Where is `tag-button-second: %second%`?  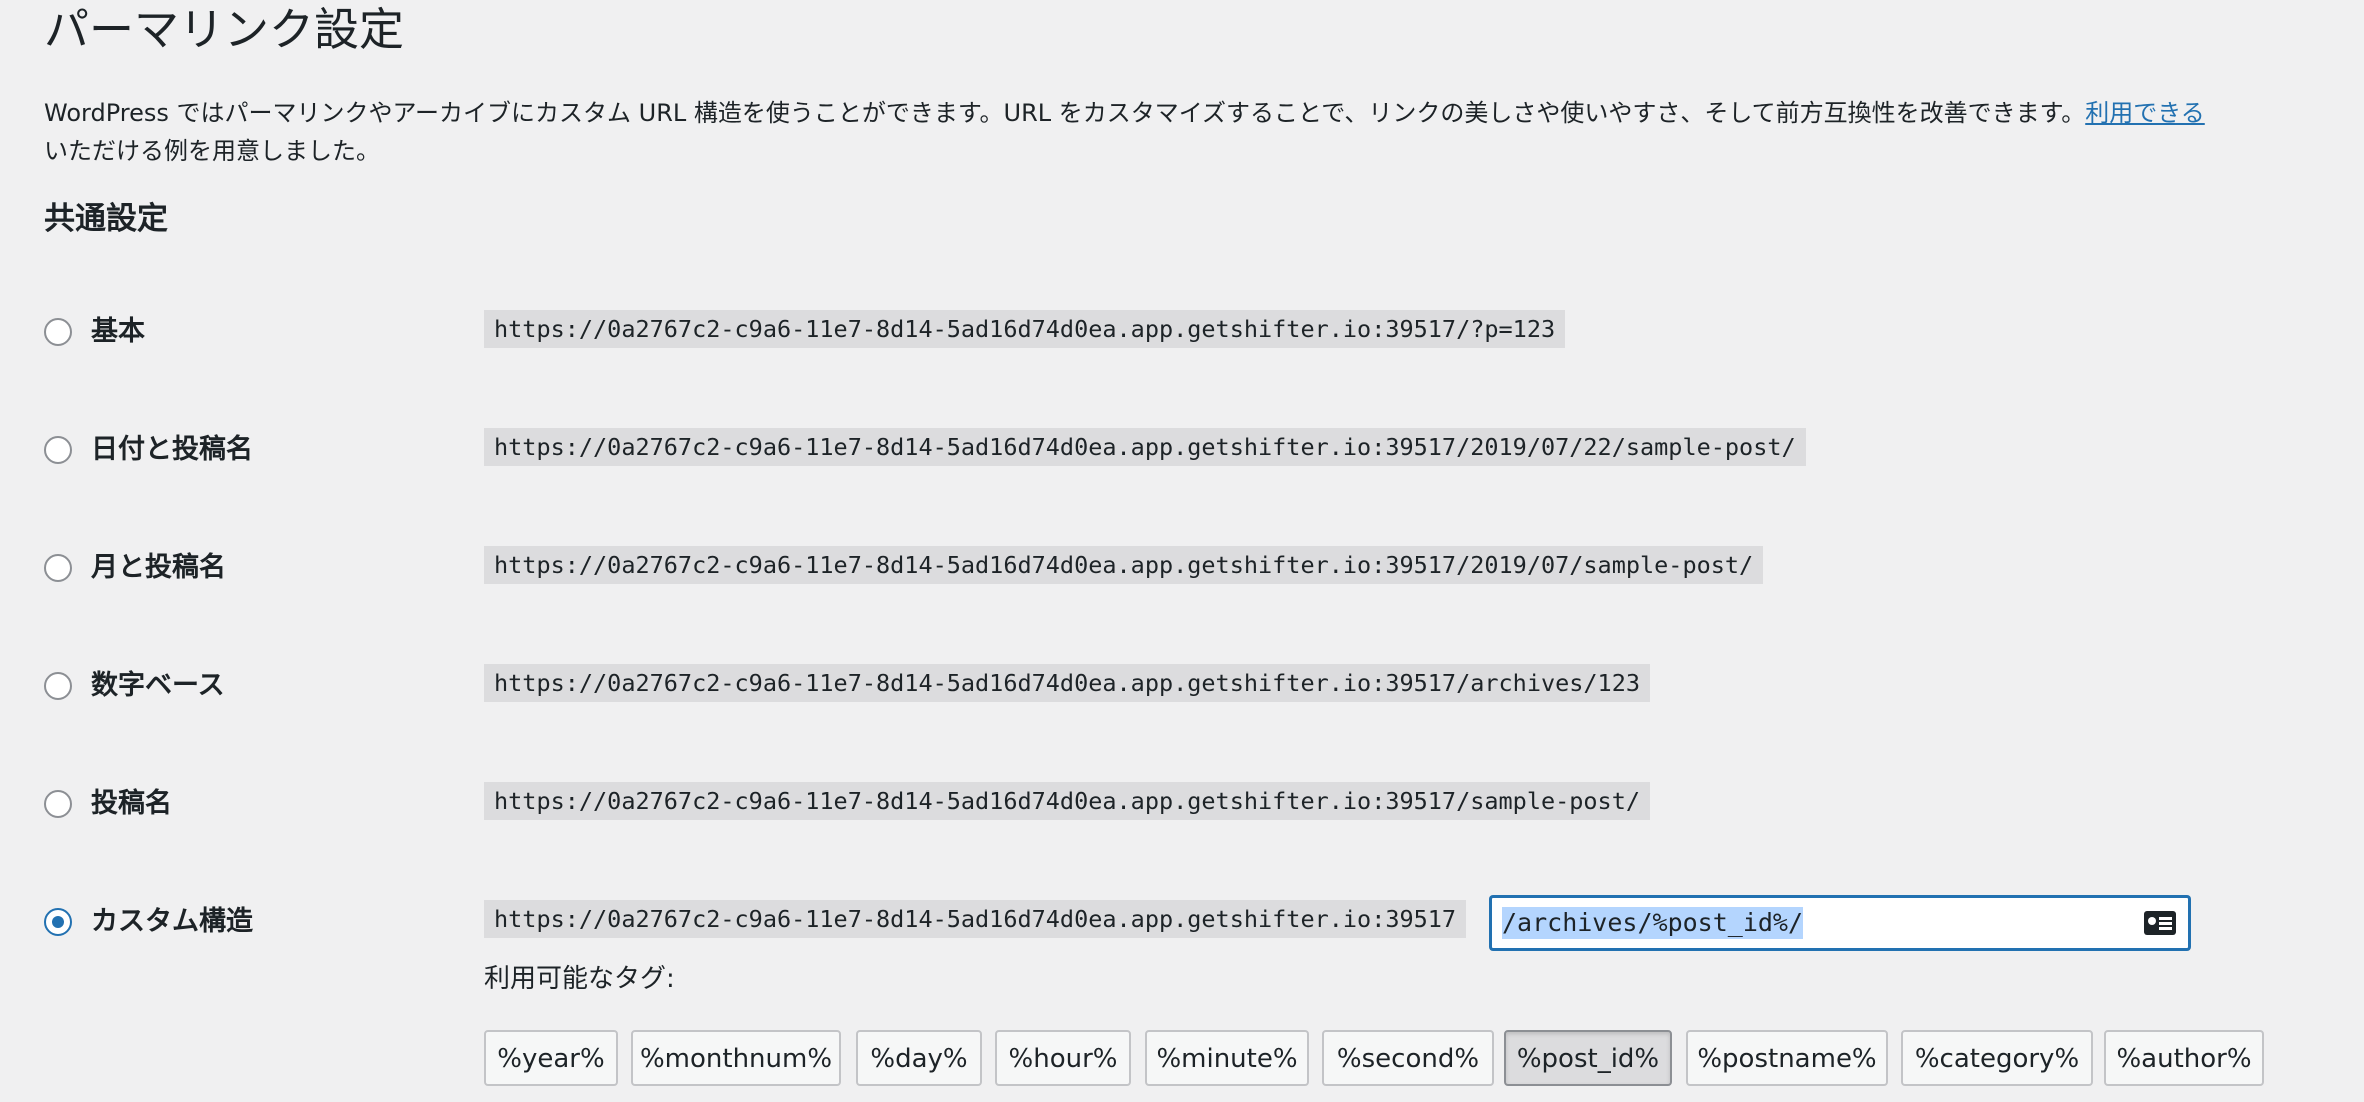 tag-button-second: %second% is located at coordinates (1408, 1058).